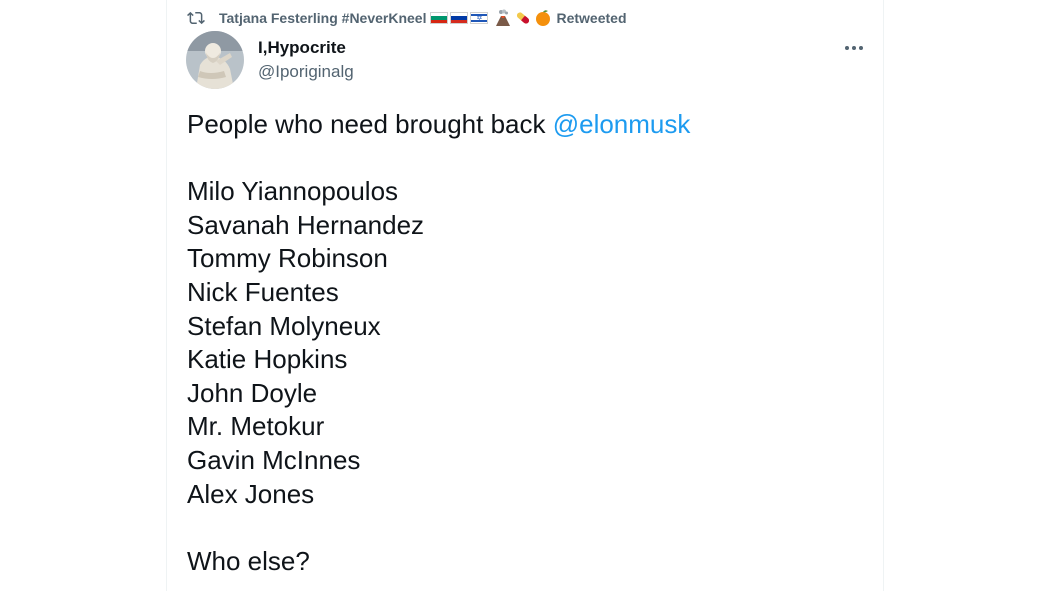  I want to click on list-item: Savanah Hernandez, so click(306, 224).